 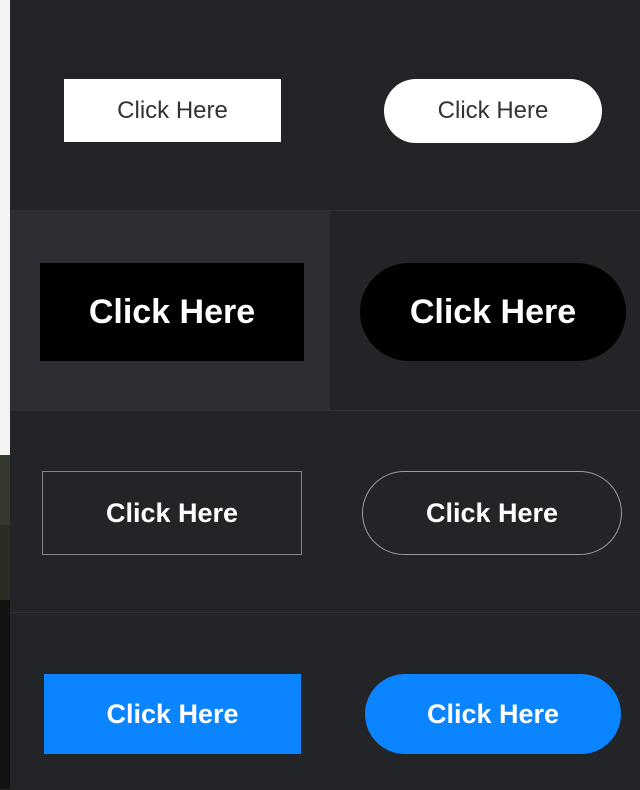 I want to click on black-pill-button: Click Here, so click(x=493, y=312).